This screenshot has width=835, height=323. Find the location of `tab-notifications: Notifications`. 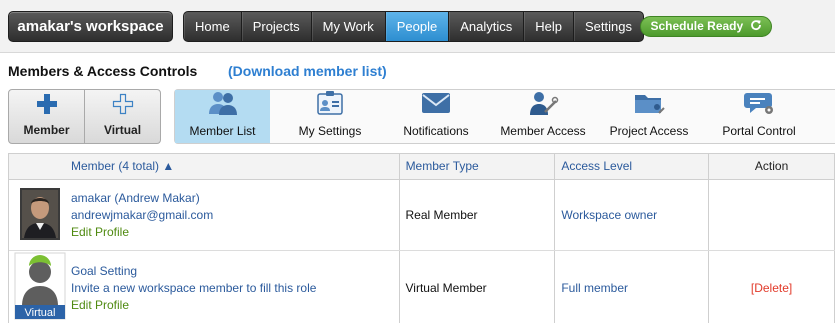

tab-notifications: Notifications is located at coordinates (436, 116).